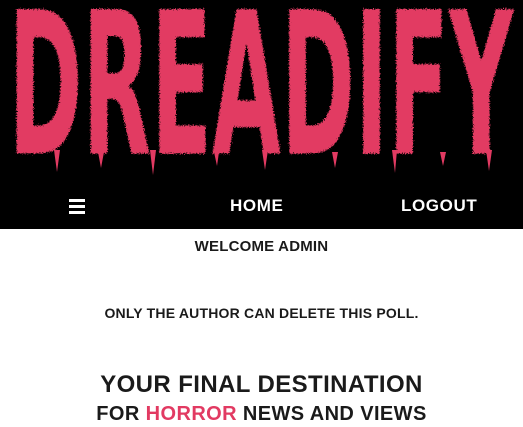  I want to click on tagline-line-2: FOR HORROR NEWS AND VIEWS, so click(261, 414).